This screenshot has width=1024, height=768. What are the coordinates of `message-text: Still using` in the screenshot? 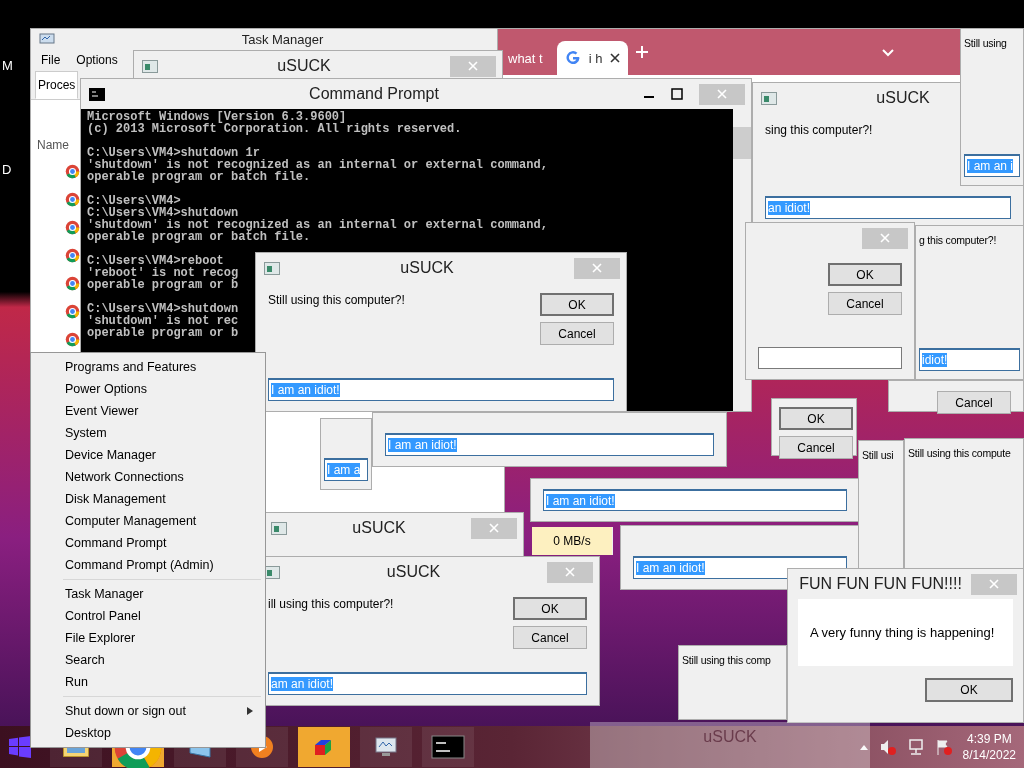 It's located at (985, 43).